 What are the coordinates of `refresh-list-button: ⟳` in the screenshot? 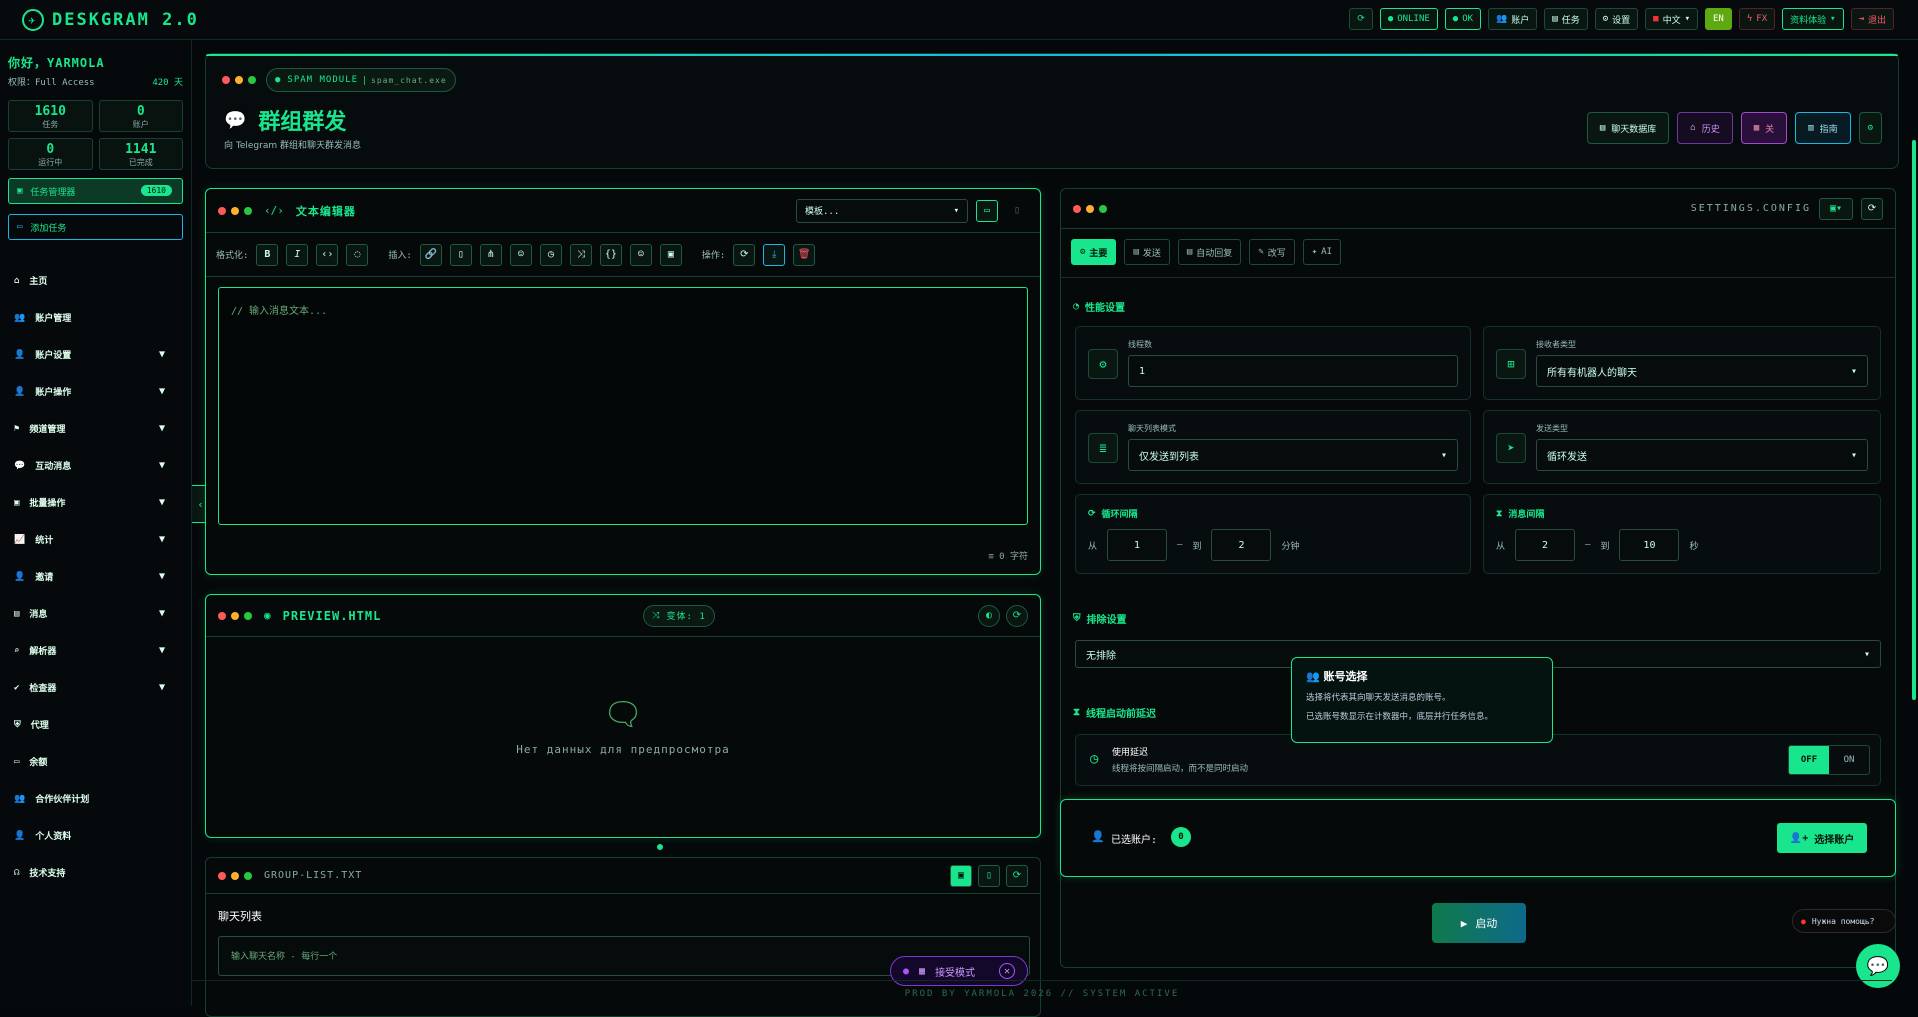 It's located at (1017, 875).